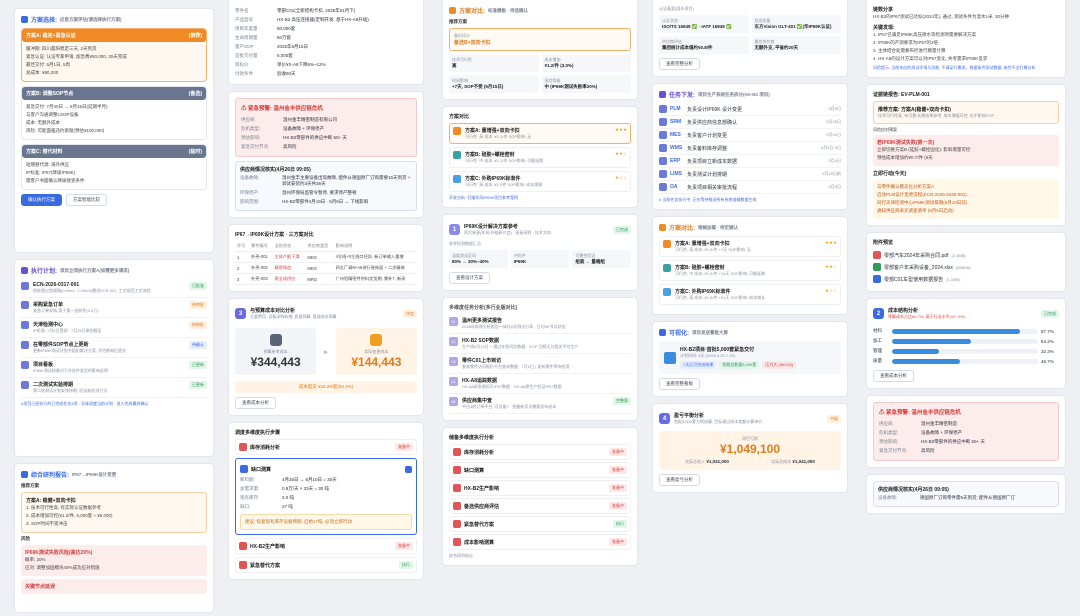  Describe the element at coordinates (91, 19) in the screenshot. I see `scheme-subtitle: 应急方案评估(请选择执行方案)` at that location.